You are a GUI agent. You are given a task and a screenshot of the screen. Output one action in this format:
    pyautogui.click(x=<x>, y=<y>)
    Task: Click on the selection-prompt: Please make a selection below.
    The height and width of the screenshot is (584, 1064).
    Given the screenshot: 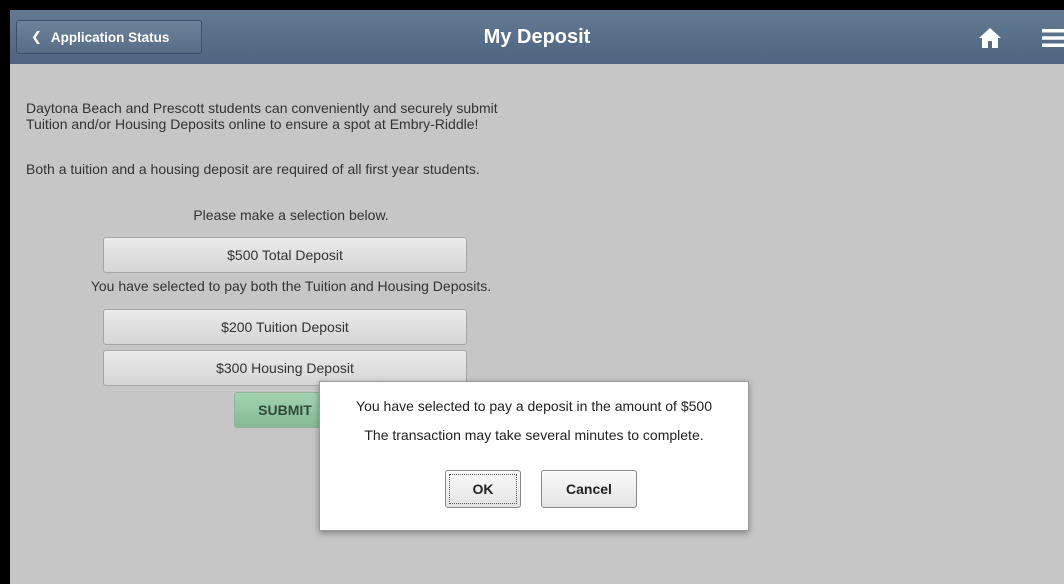 What is the action you would take?
    pyautogui.click(x=291, y=215)
    